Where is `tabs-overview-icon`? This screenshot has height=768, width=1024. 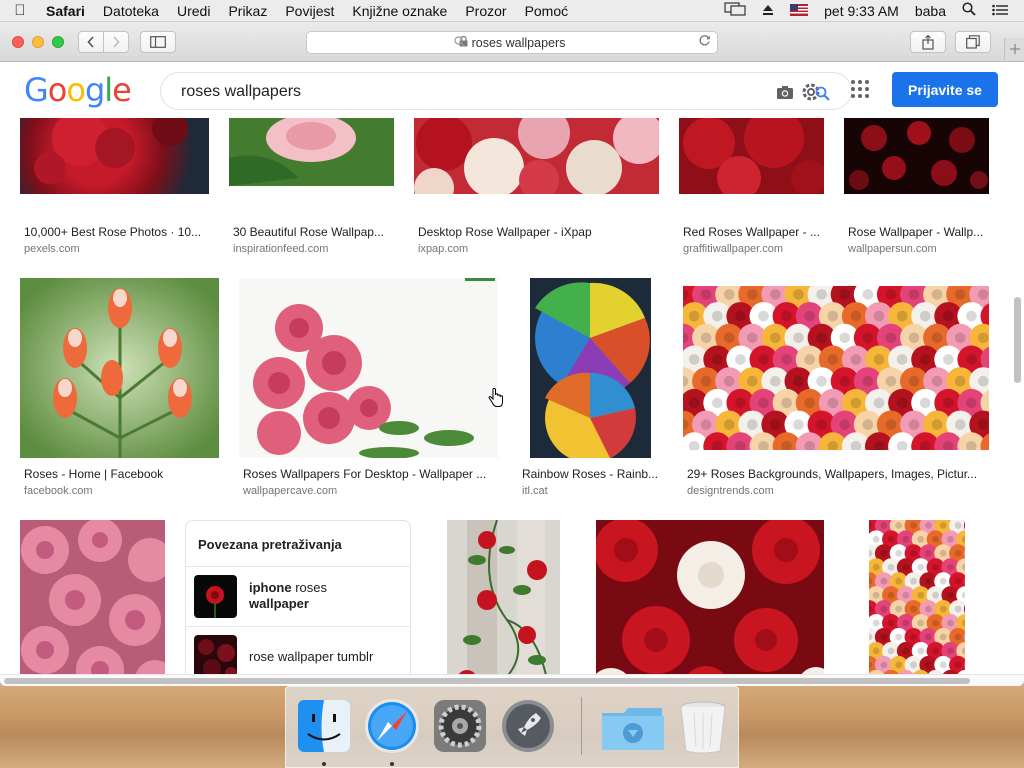
tabs-overview-icon is located at coordinates (973, 42).